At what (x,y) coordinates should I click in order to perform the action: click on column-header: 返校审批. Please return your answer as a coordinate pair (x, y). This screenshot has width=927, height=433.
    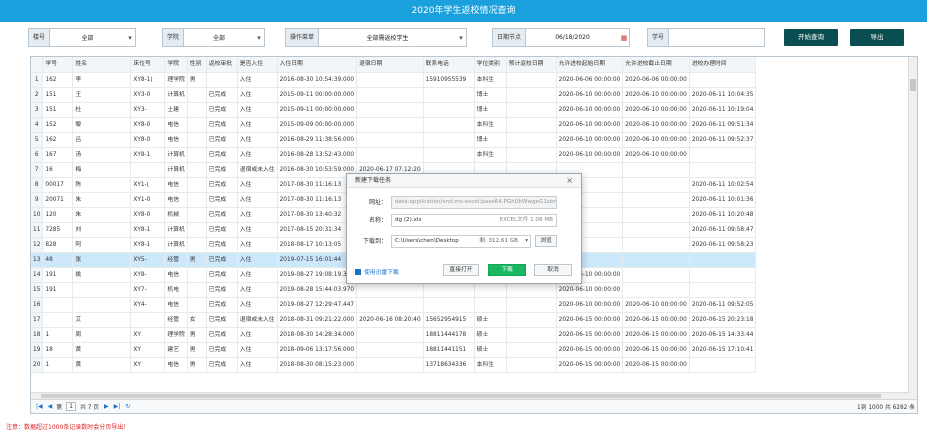
    Looking at the image, I should click on (222, 65).